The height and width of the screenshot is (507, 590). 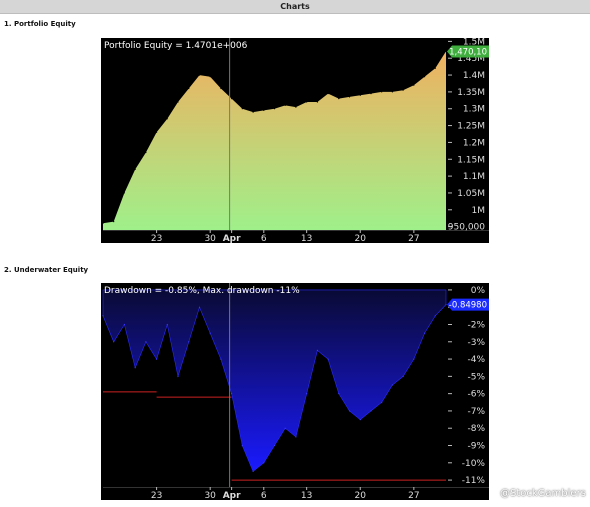 I want to click on y-tick-label: -2%, so click(x=476, y=325).